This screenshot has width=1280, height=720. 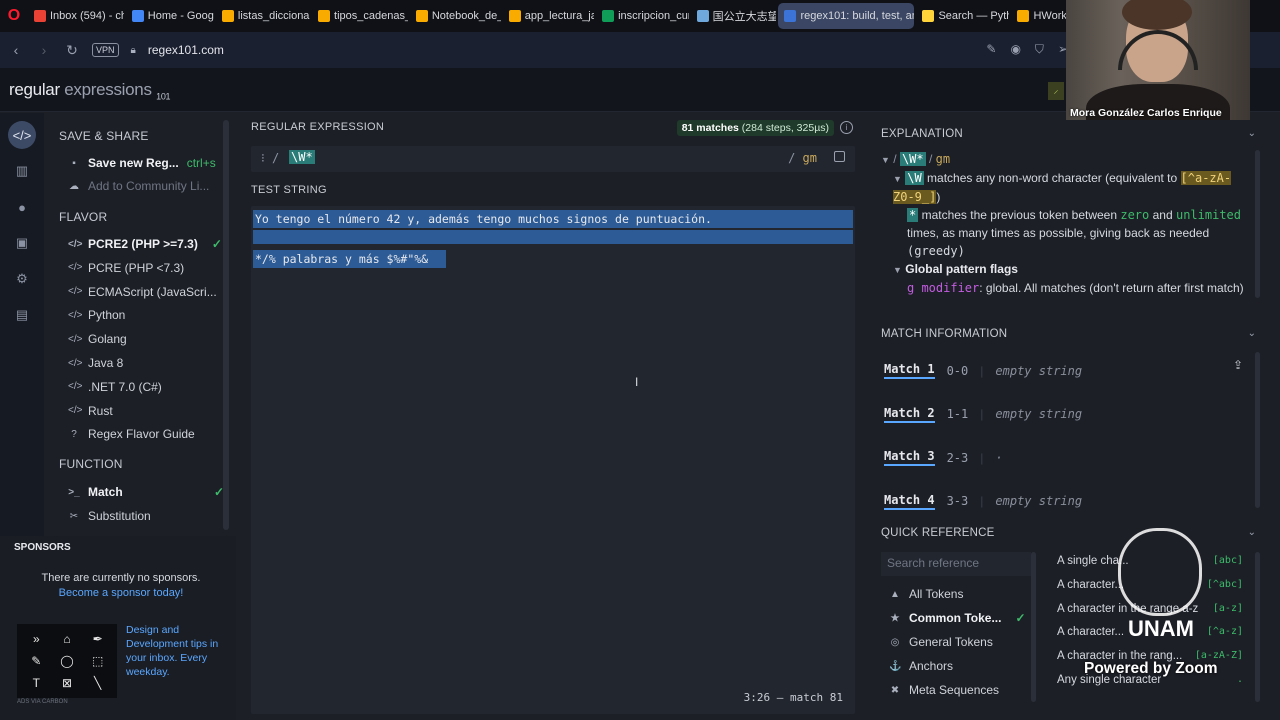 I want to click on sponsors-heading: SPONSORS, so click(x=42, y=547).